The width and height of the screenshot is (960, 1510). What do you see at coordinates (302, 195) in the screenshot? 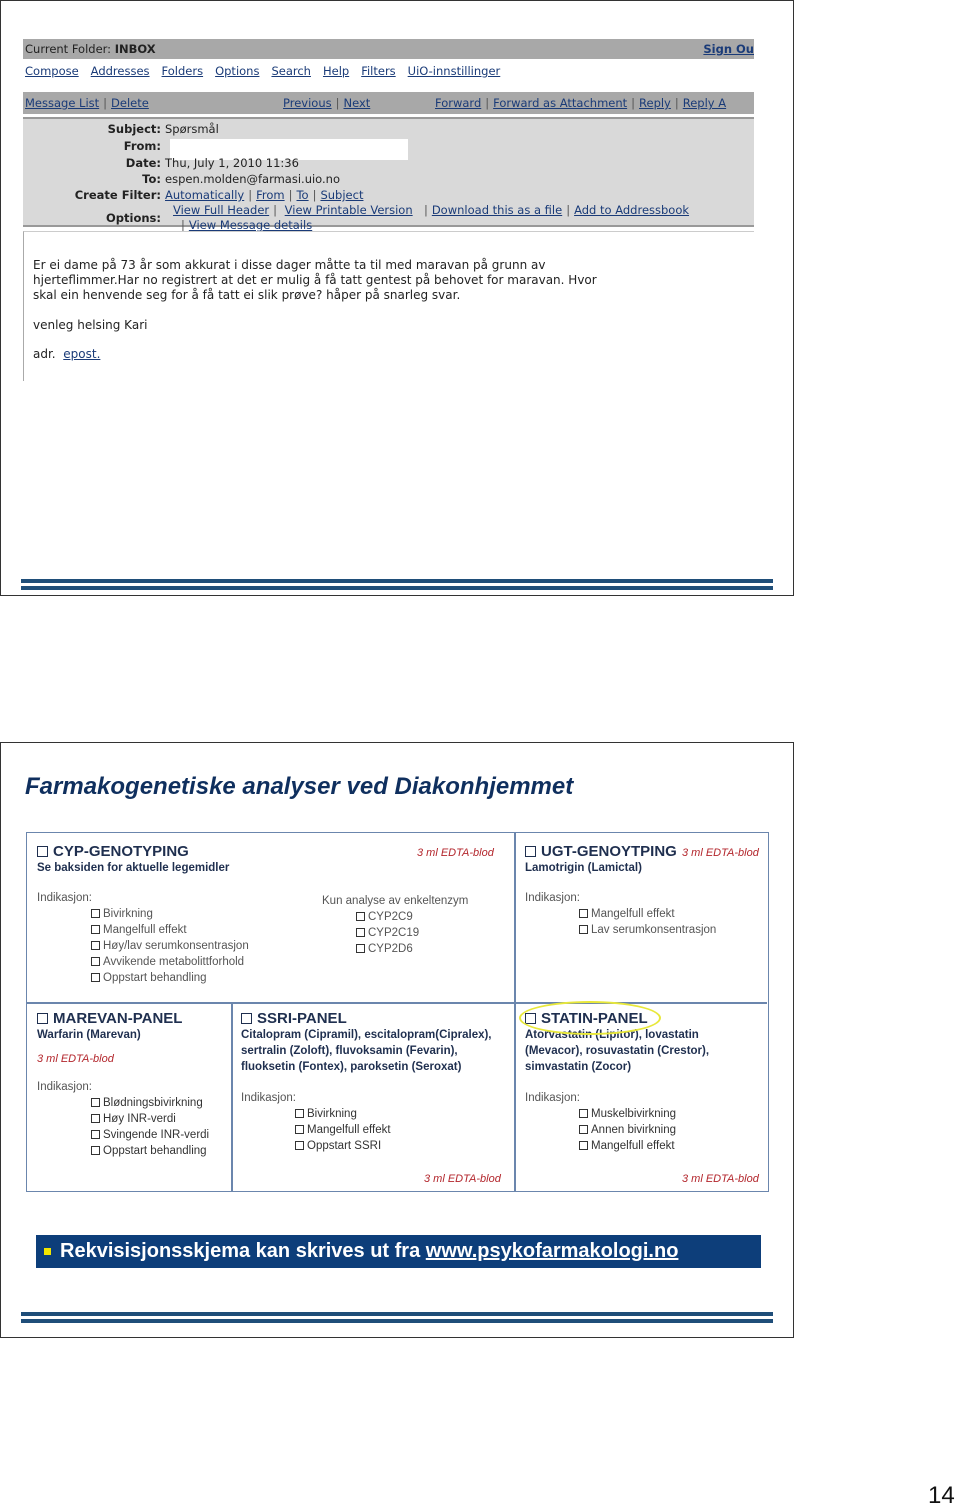
I see `filter-to: To` at bounding box center [302, 195].